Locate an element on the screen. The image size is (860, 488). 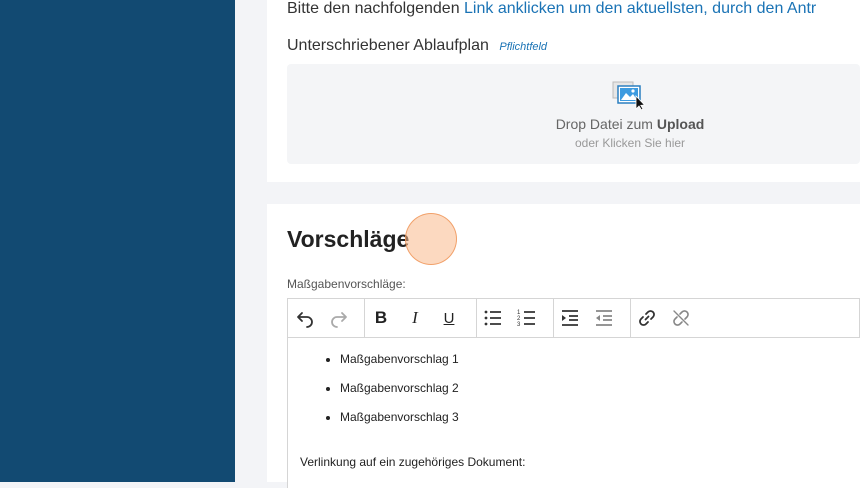
list-item: Maßgabenvorschlag 3 is located at coordinates (399, 424).